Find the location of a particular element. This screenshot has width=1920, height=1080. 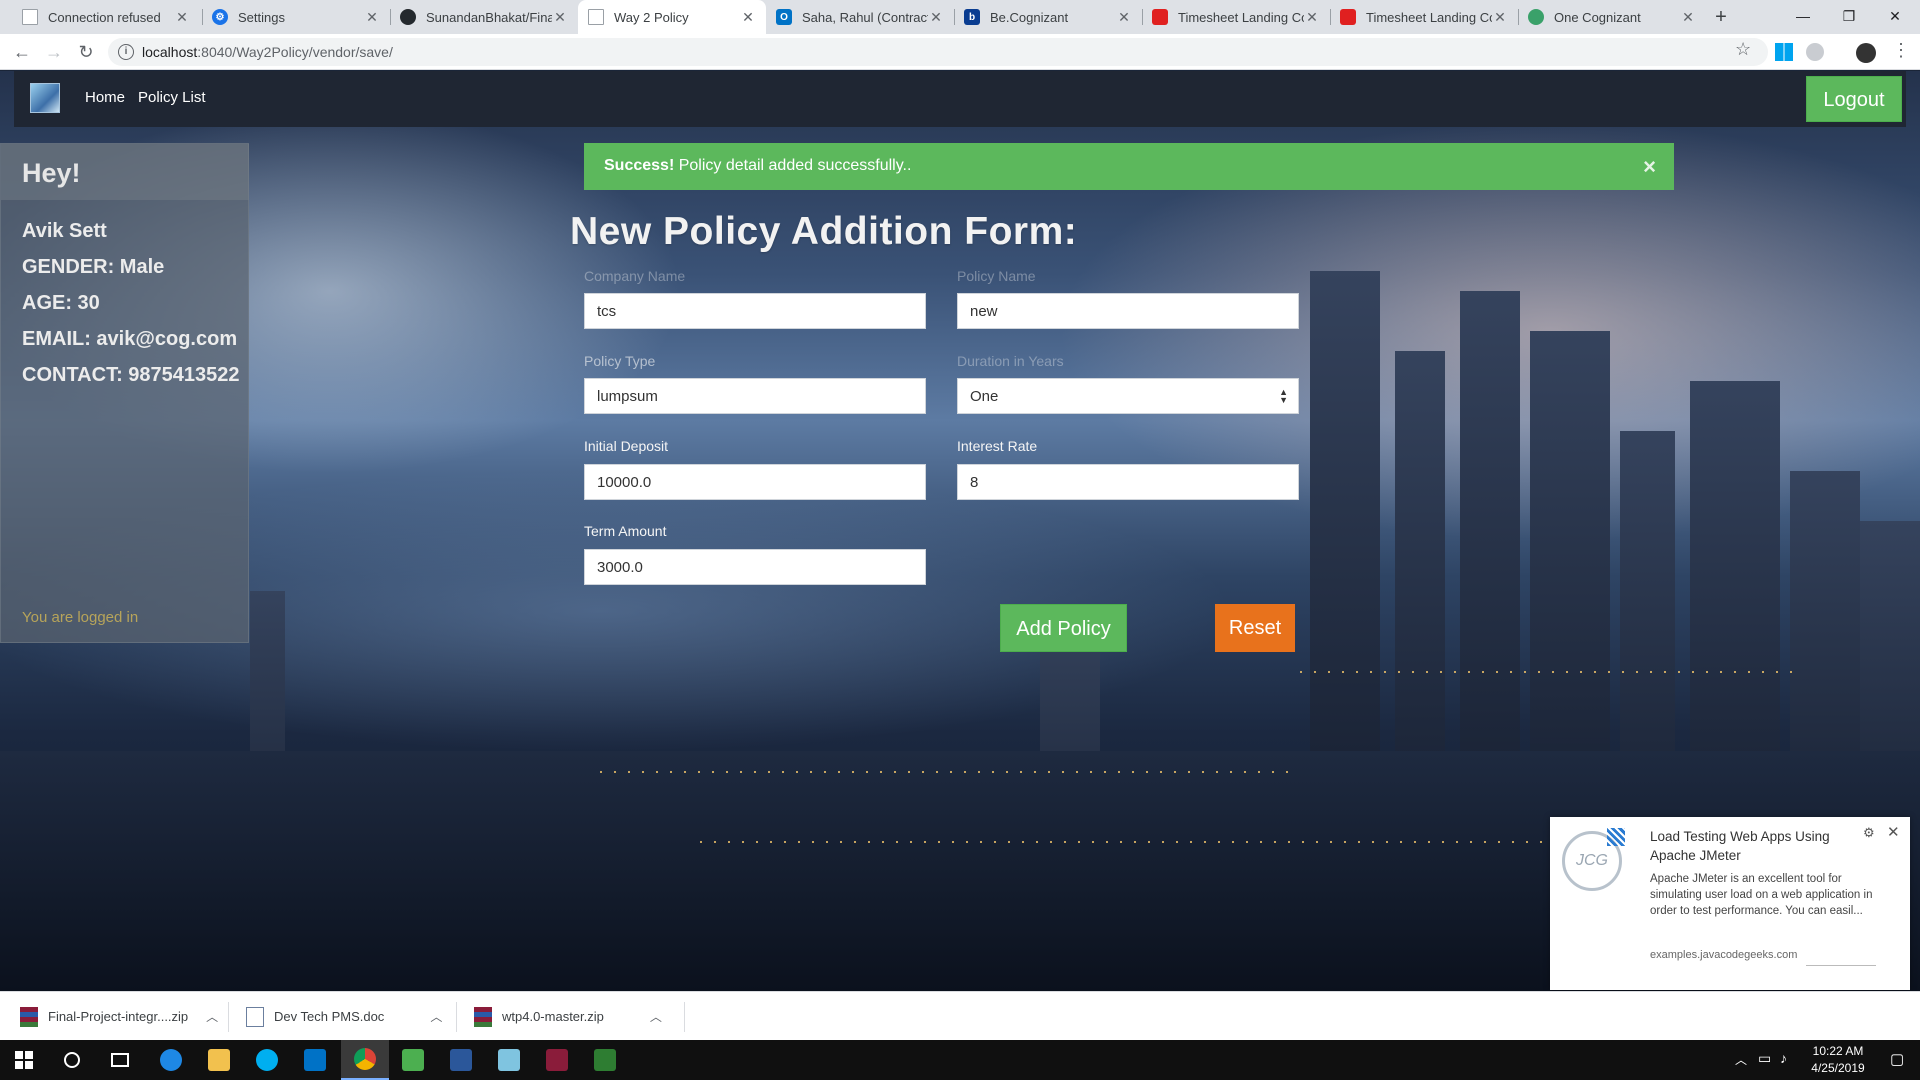

task-view-icon is located at coordinates (120, 1060).